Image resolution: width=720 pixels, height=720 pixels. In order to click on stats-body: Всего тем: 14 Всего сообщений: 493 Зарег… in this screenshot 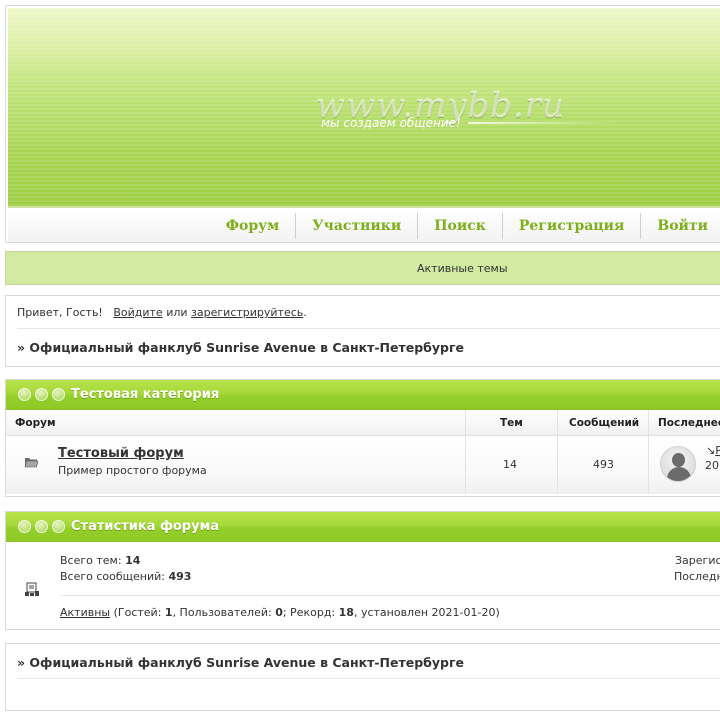, I will do `click(363, 585)`.